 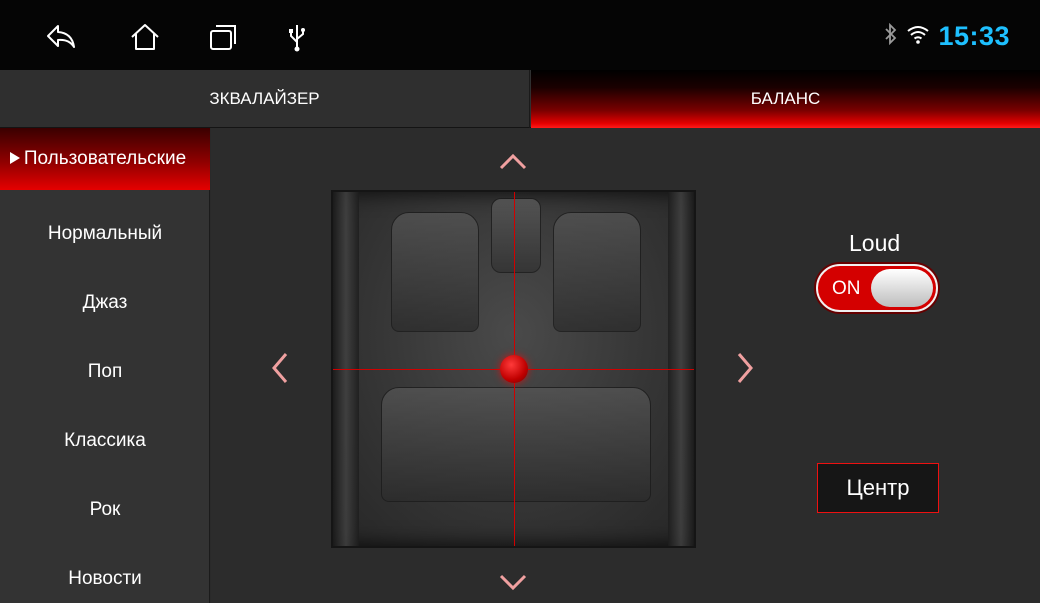 I want to click on preset-label: Поп, so click(x=105, y=371).